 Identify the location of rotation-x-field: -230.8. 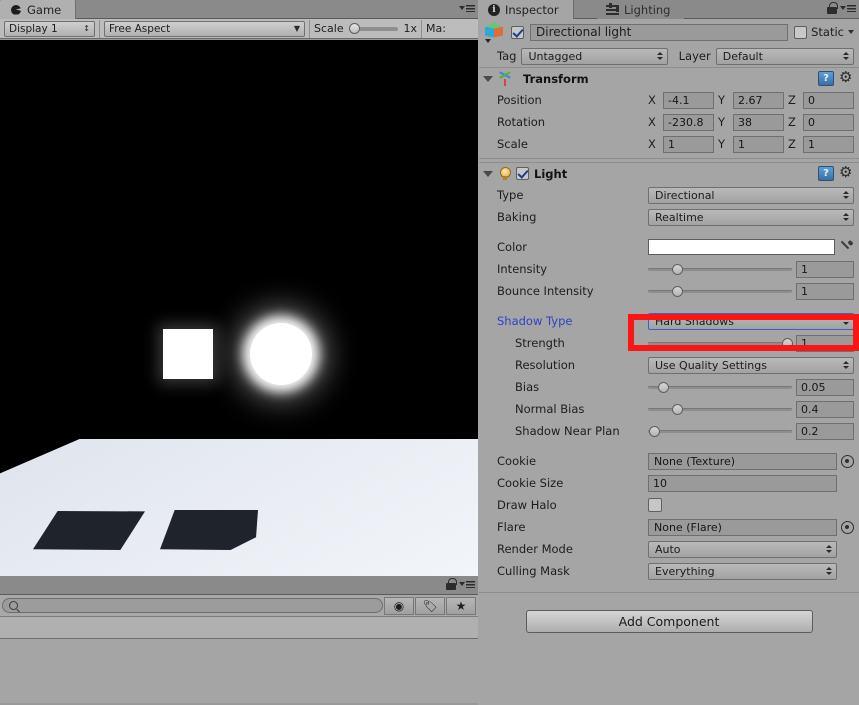
(688, 122).